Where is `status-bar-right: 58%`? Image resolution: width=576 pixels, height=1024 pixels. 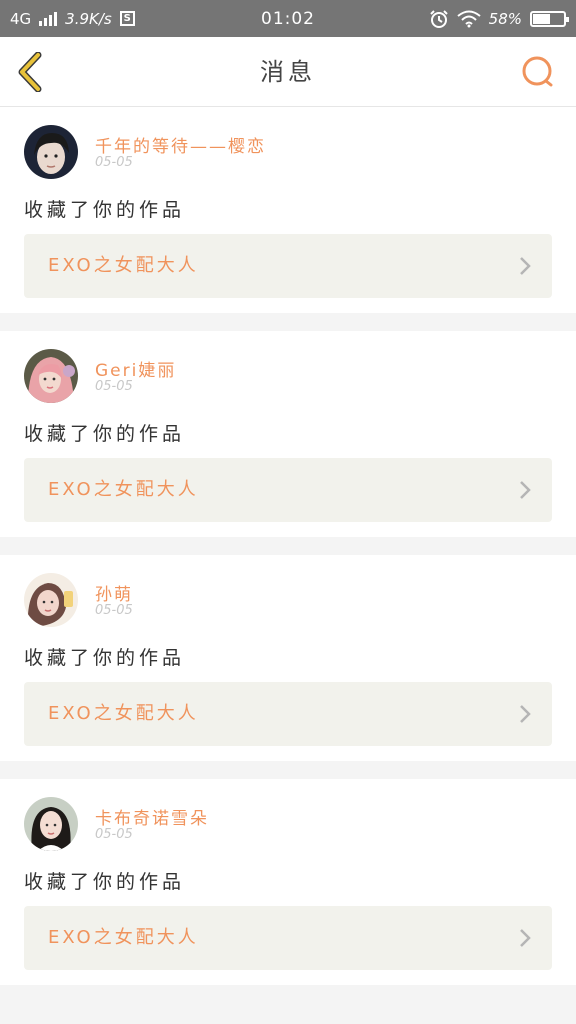 status-bar-right: 58% is located at coordinates (499, 19).